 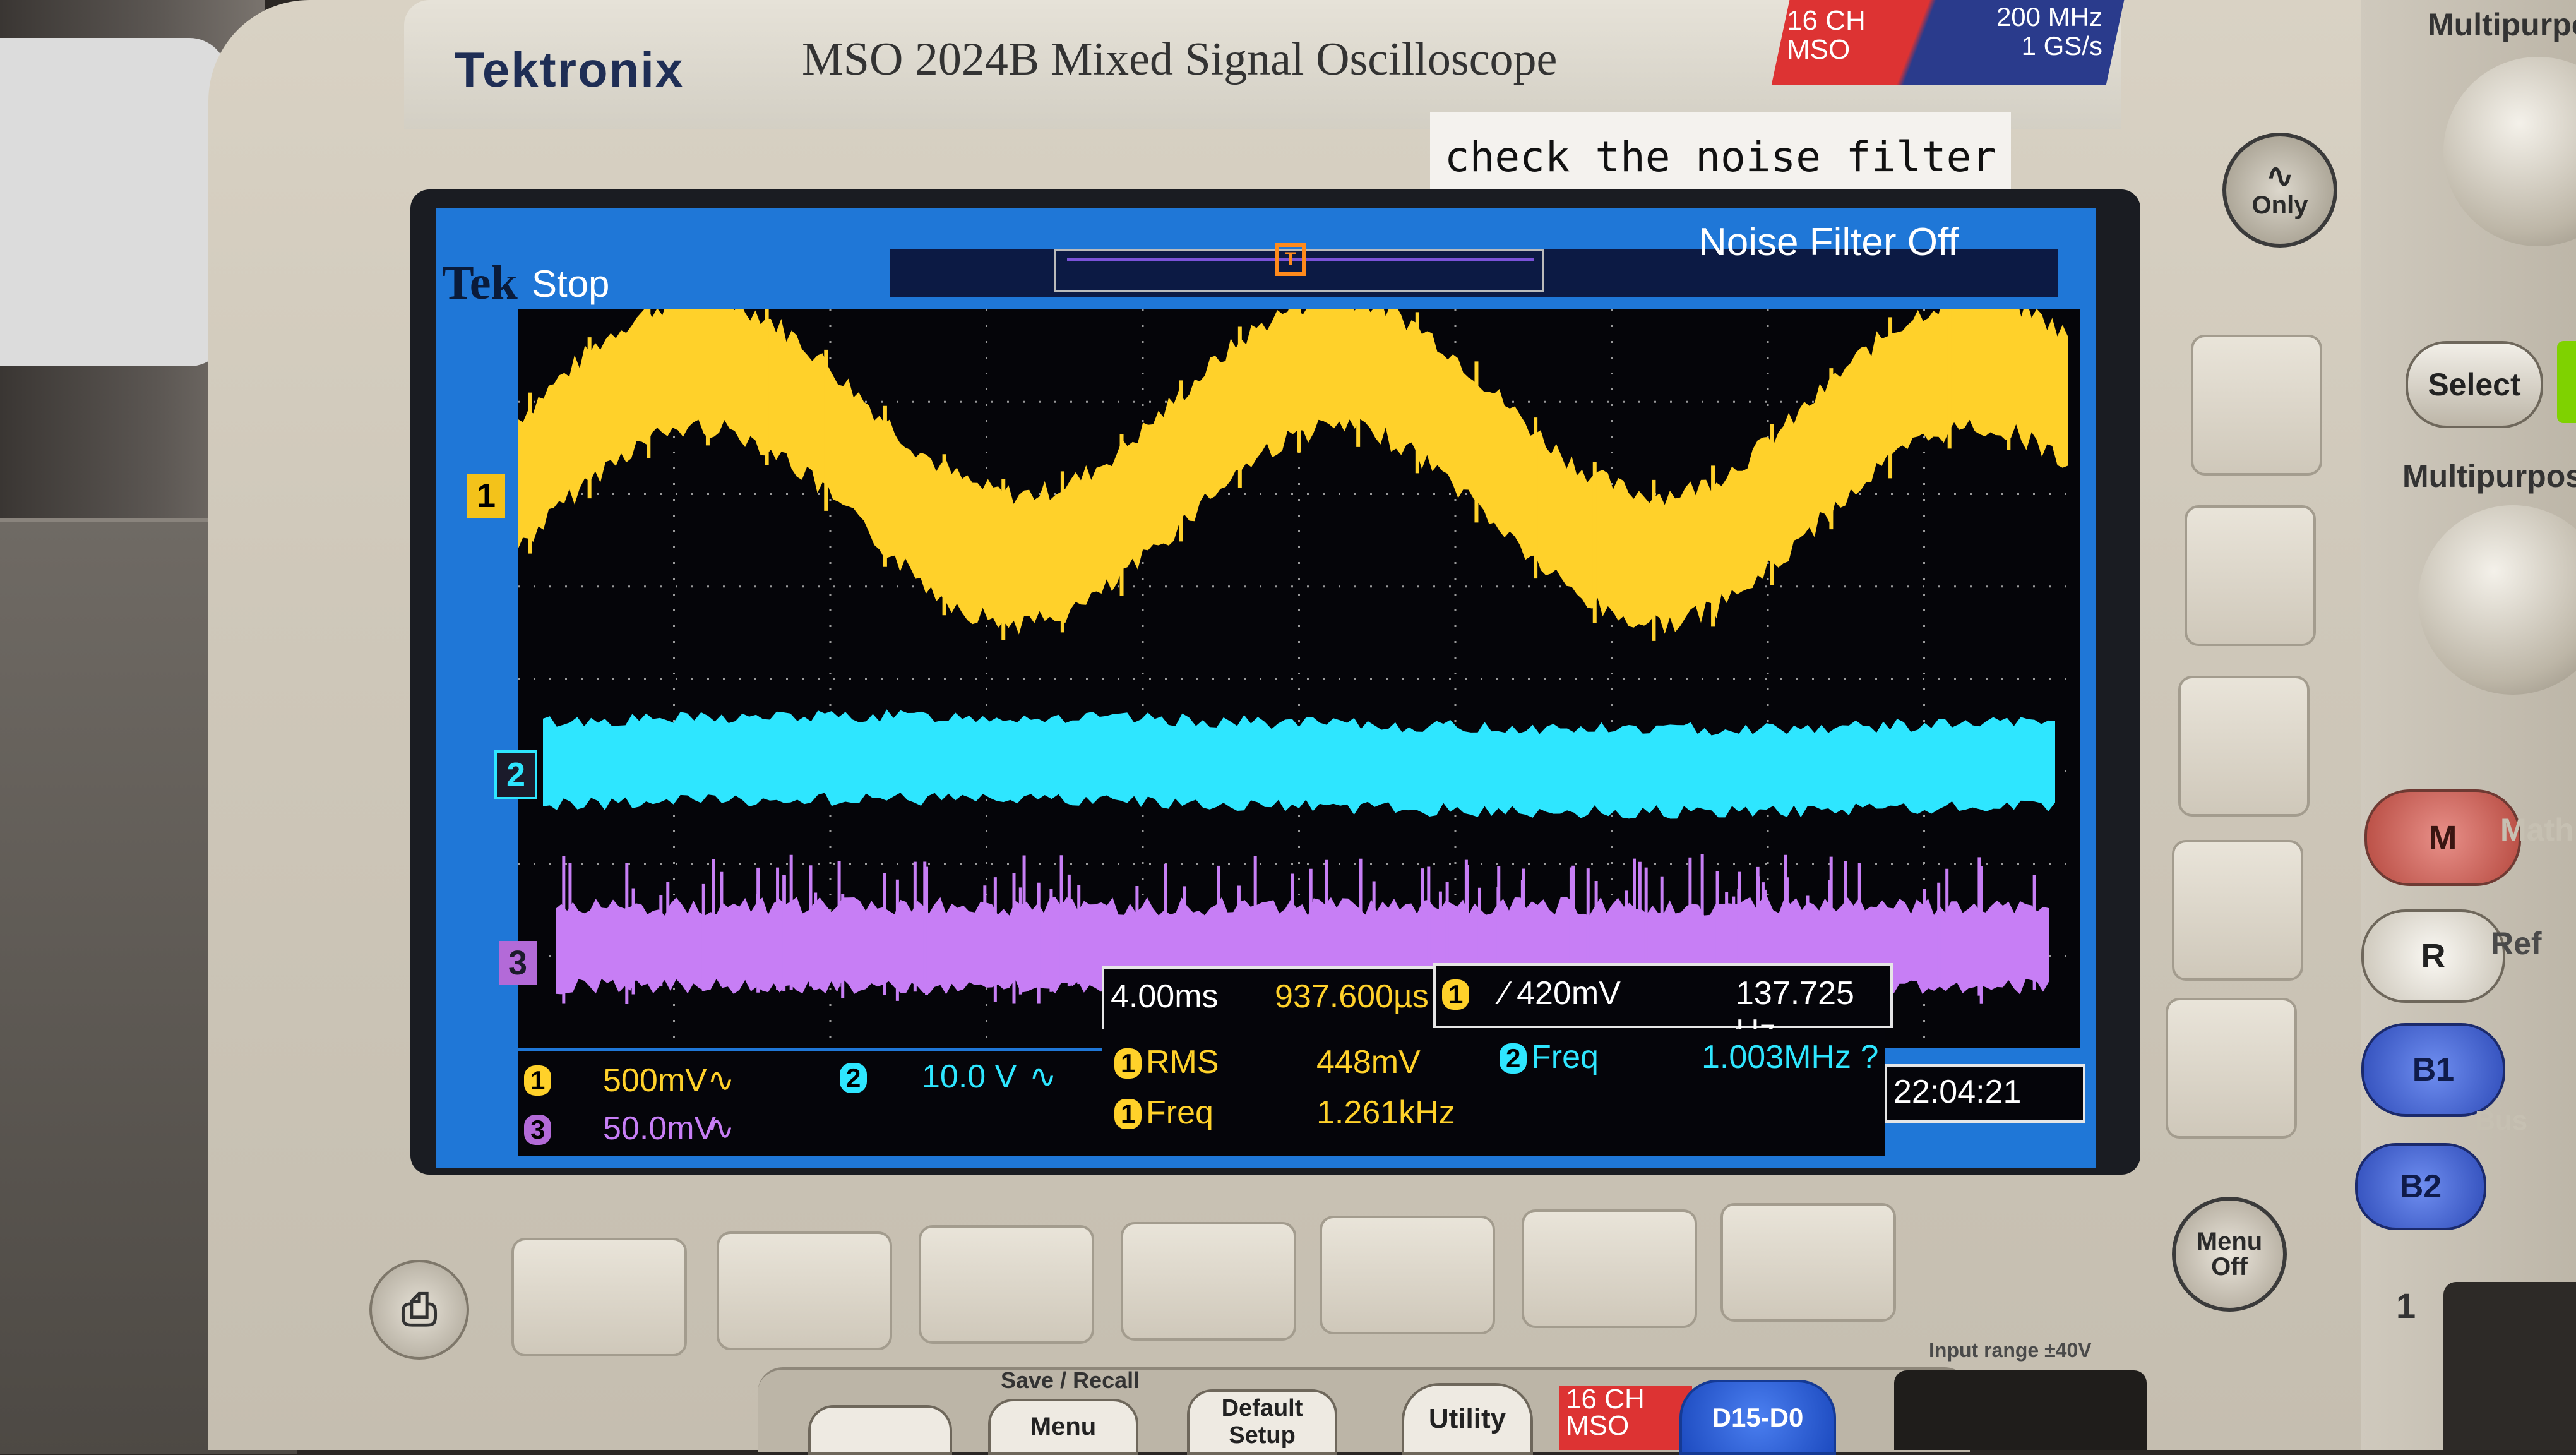 I want to click on input-range-label: Input range ±40V, so click(x=2010, y=1350).